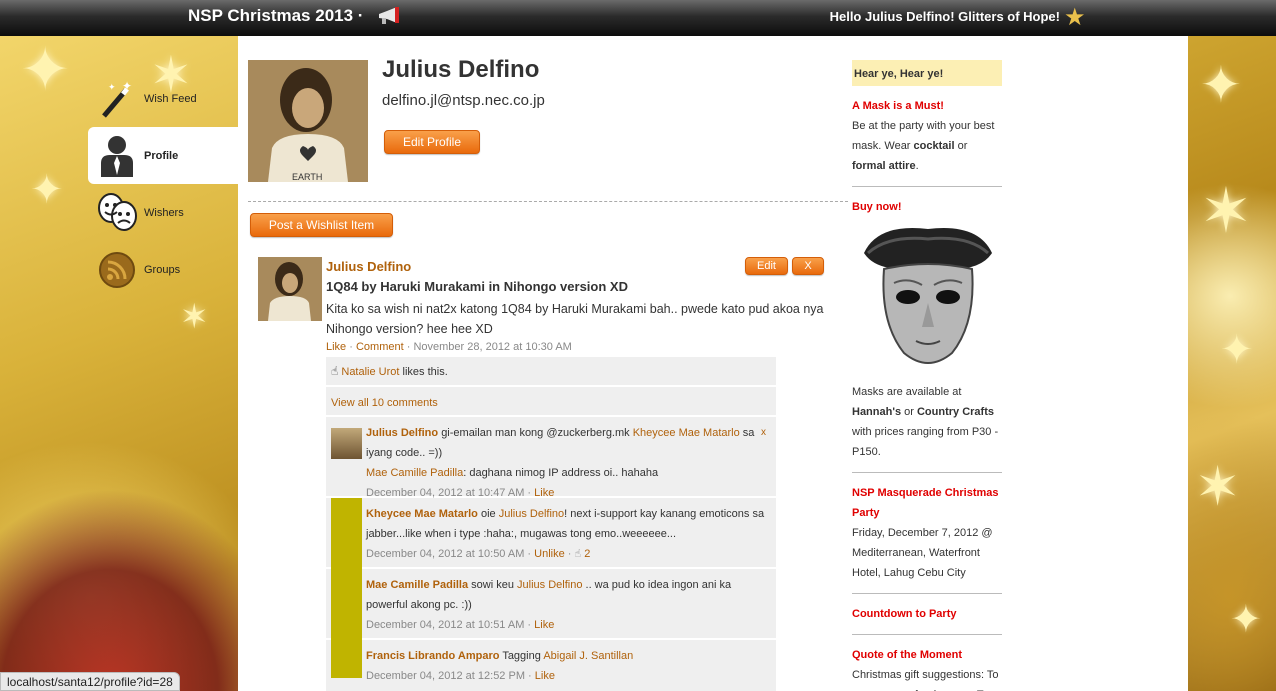 The height and width of the screenshot is (691, 1276). What do you see at coordinates (567, 625) in the screenshot?
I see `comment-meta: December 04, 2012 at 10:51 AM · Like` at bounding box center [567, 625].